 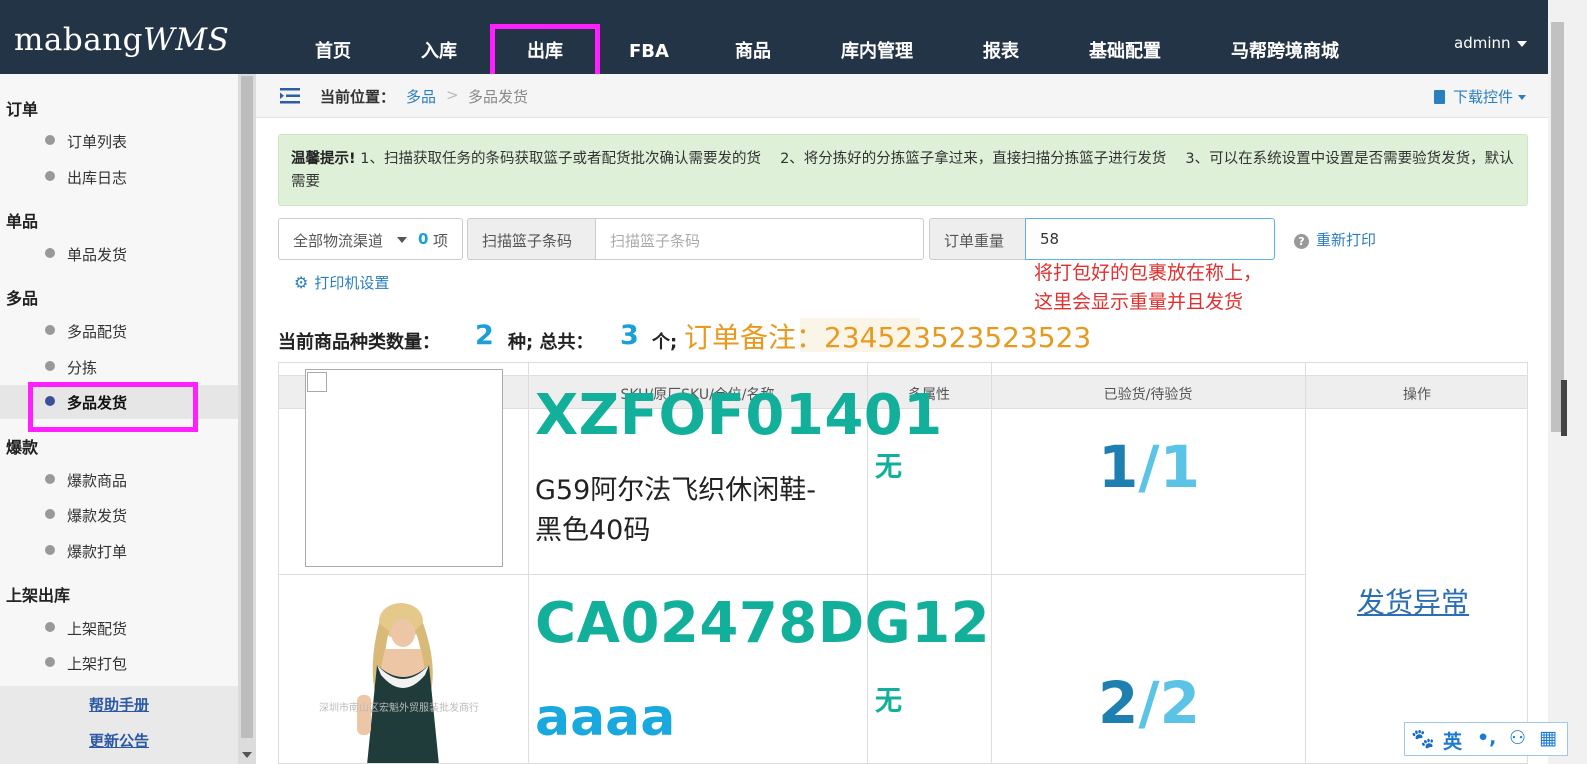 What do you see at coordinates (1423, 738) in the screenshot?
I see `paw-icon: 🐾` at bounding box center [1423, 738].